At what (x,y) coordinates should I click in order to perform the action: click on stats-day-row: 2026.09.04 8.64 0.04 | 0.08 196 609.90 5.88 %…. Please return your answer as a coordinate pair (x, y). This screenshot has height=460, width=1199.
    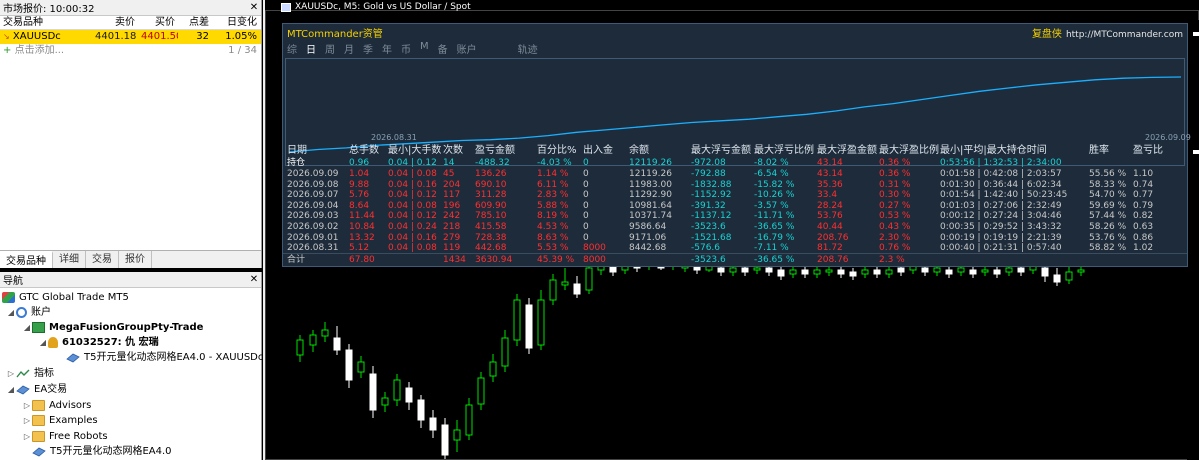
    Looking at the image, I should click on (735, 206).